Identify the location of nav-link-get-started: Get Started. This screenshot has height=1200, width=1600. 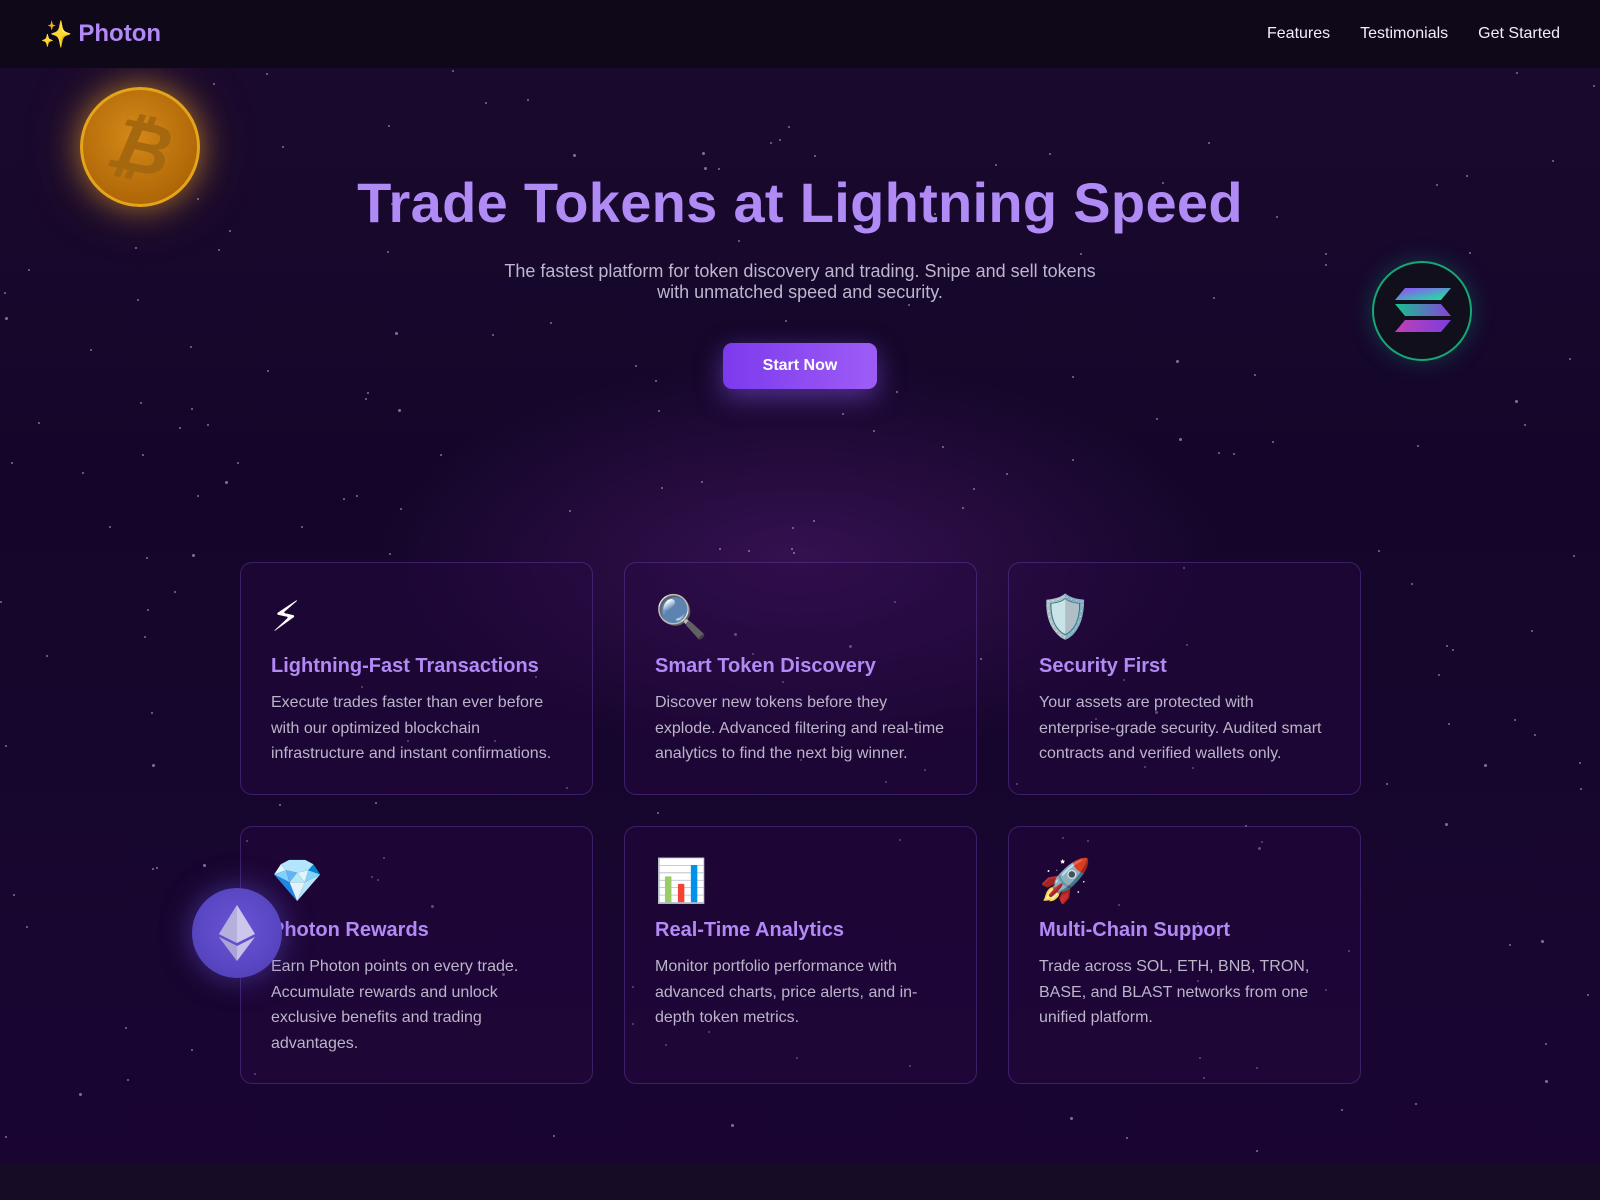
(1519, 34).